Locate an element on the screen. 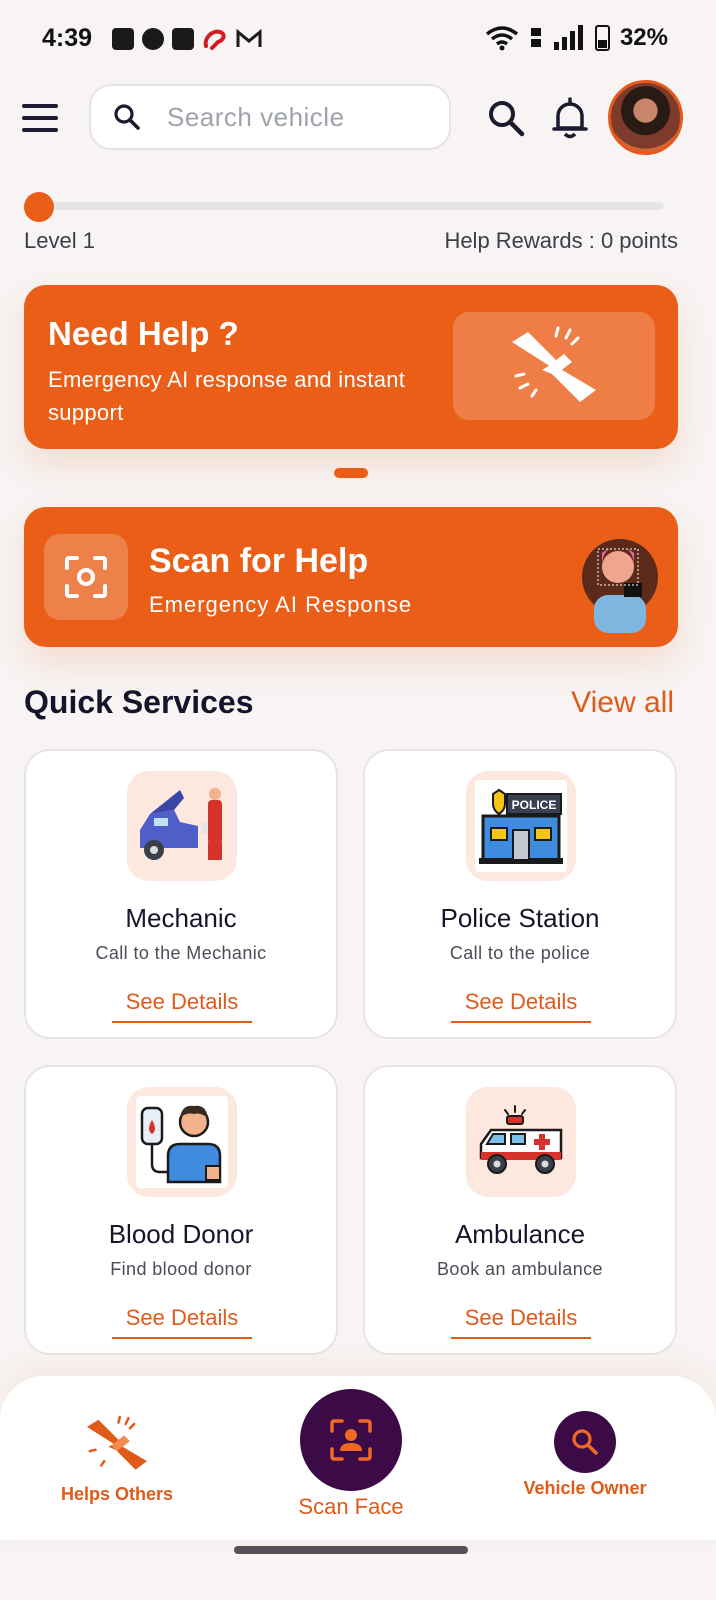  bell-icon is located at coordinates (570, 118).